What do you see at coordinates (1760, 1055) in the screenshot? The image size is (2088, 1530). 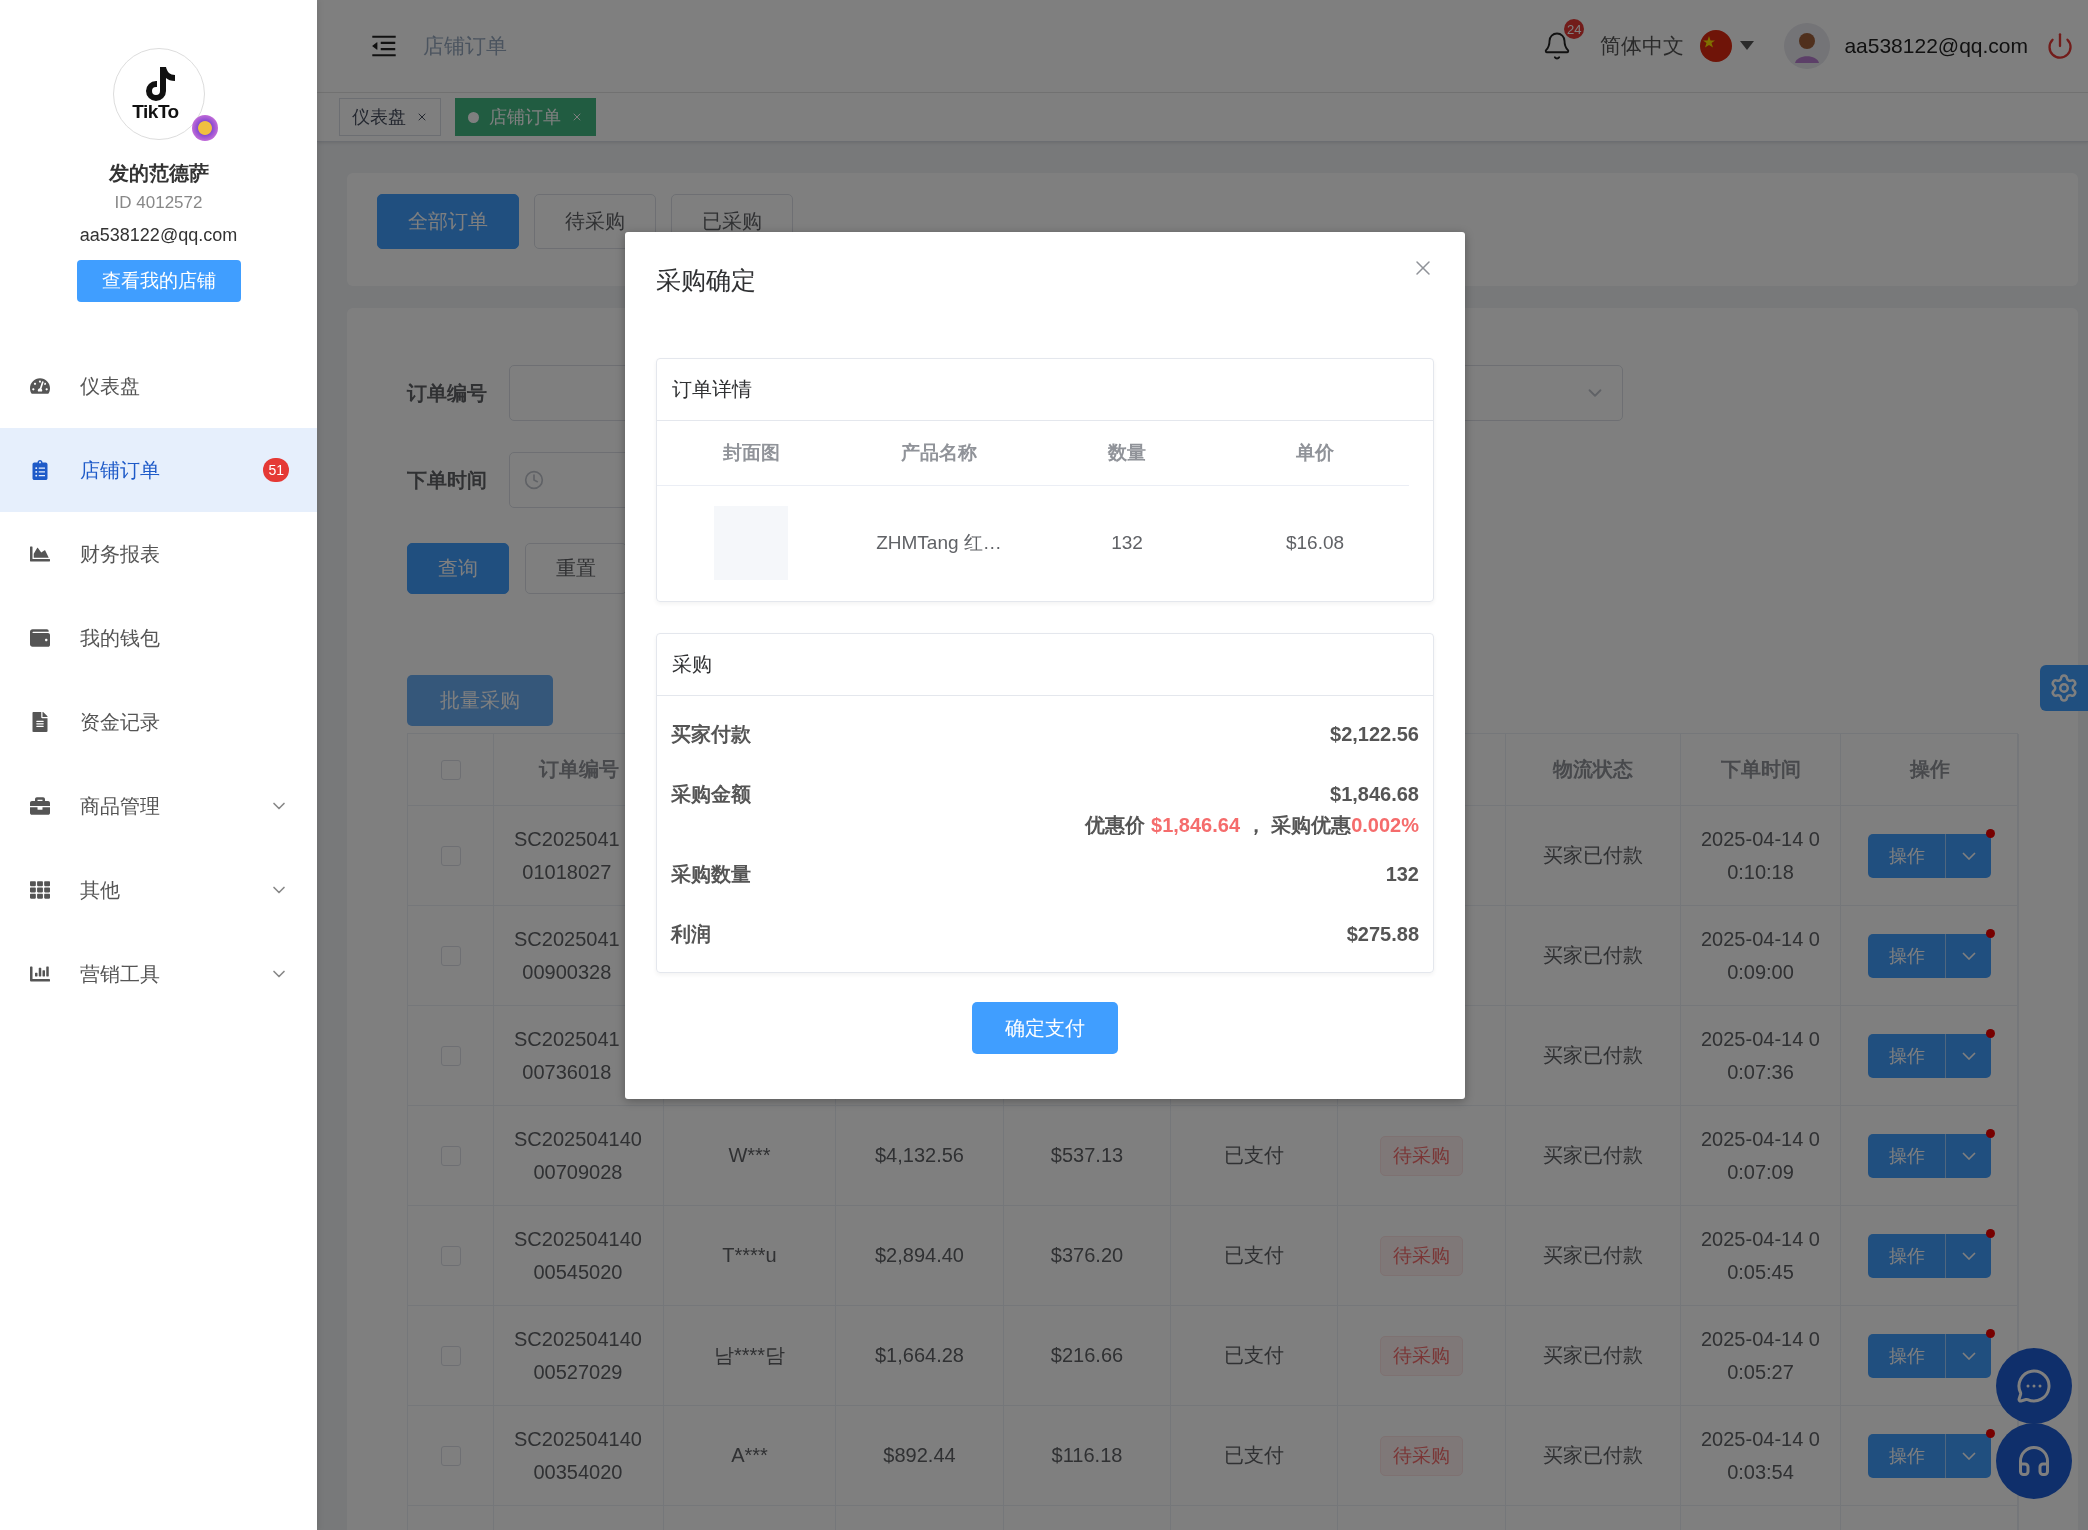 I see `order-time: 2025-04-14 0 0:07:36` at bounding box center [1760, 1055].